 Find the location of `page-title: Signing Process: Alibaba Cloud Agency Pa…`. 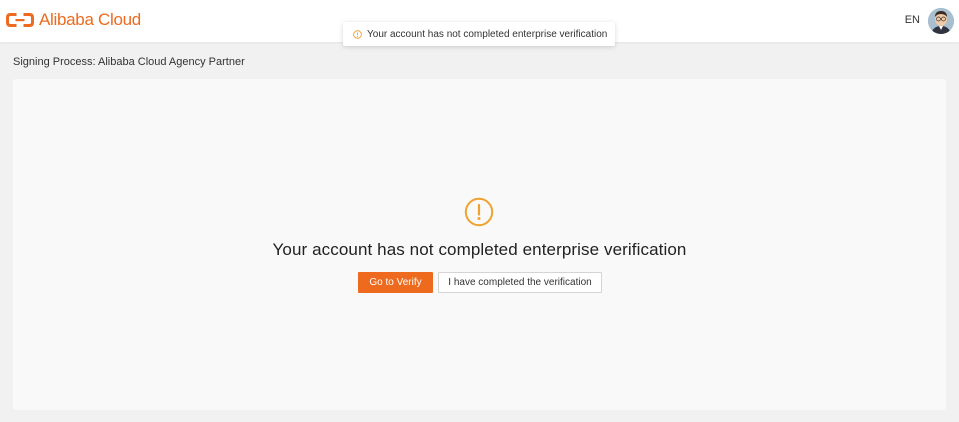

page-title: Signing Process: Alibaba Cloud Agency Pa… is located at coordinates (129, 62).